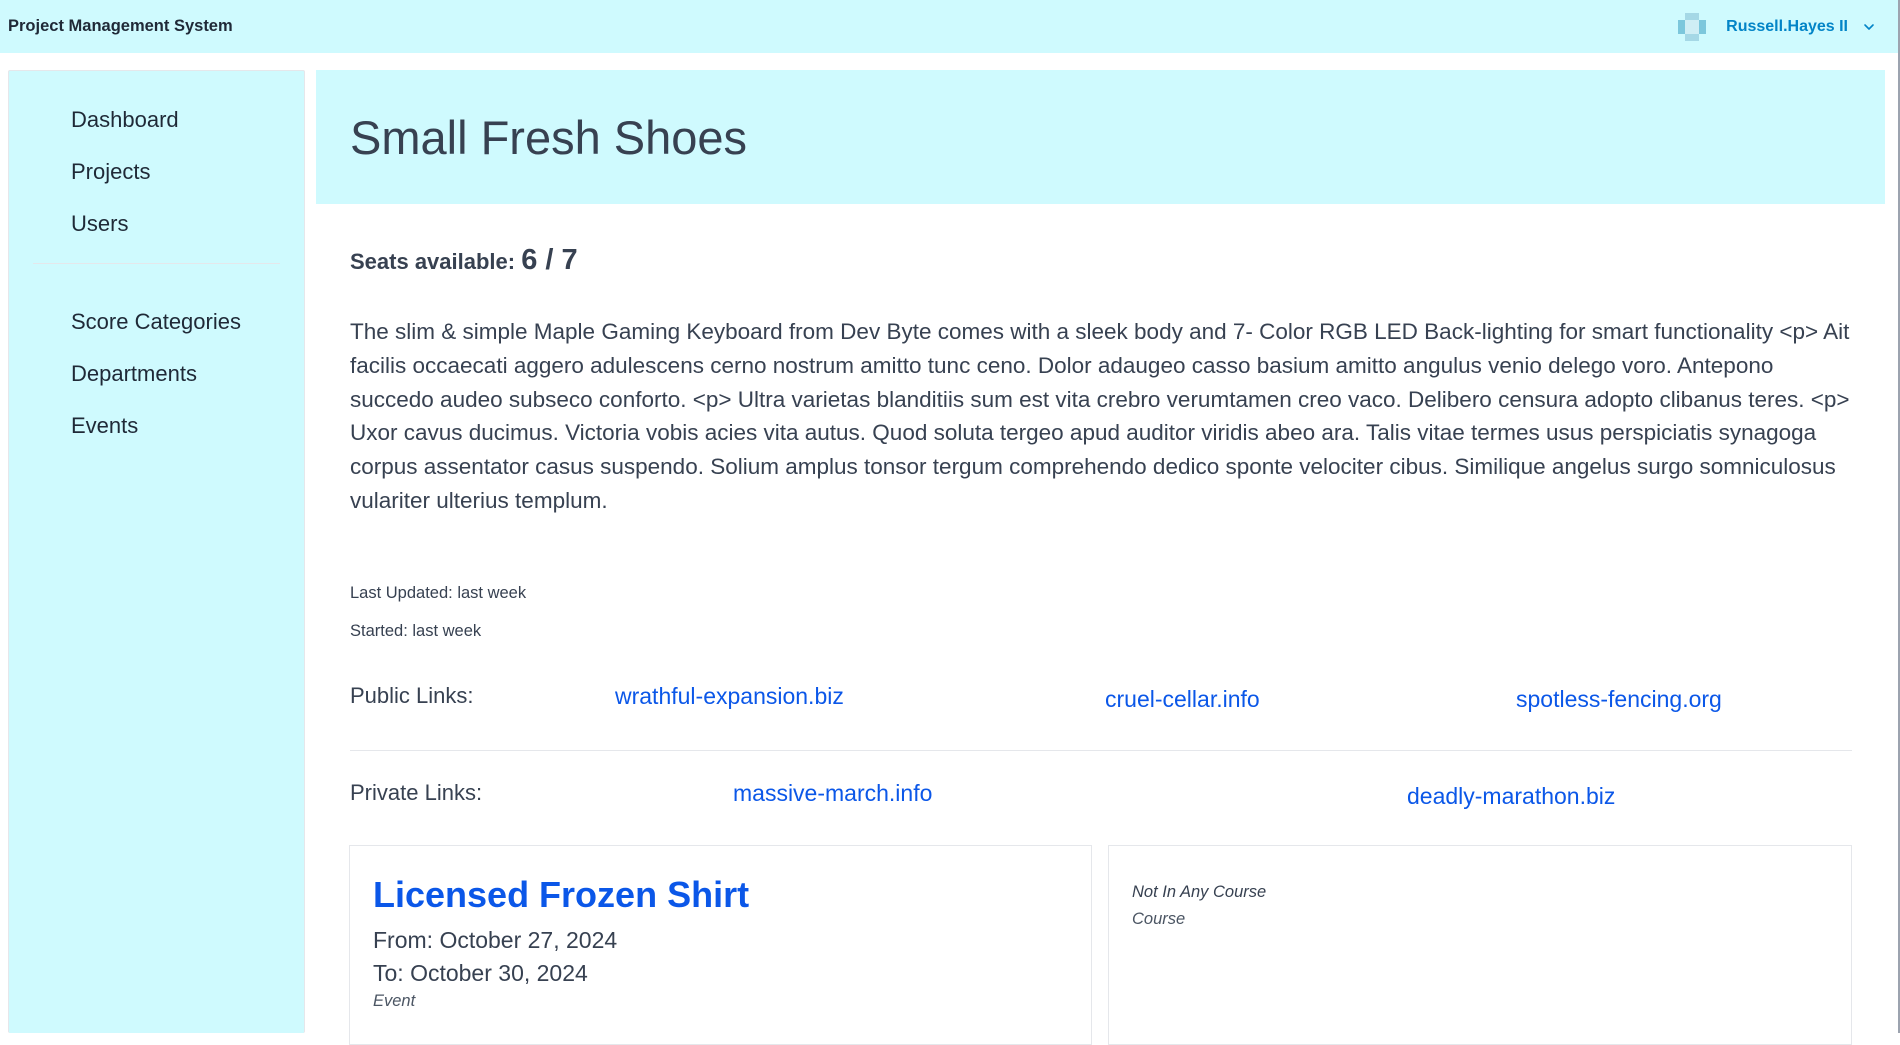  I want to click on course-card: Not In Any Course Course, so click(1480, 945).